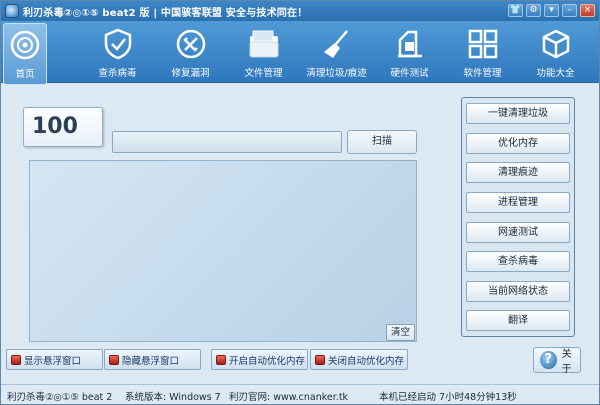 The image size is (600, 405). I want to click on status-version: 利刃杀毒②◎①⑤ beat 2, so click(60, 397).